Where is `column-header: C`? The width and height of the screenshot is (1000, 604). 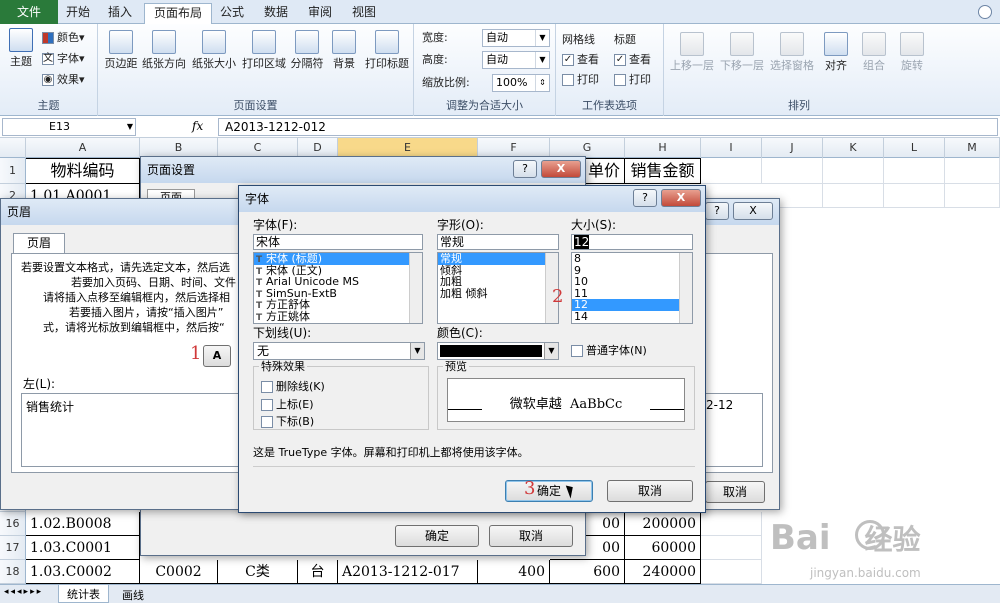 column-header: C is located at coordinates (258, 148).